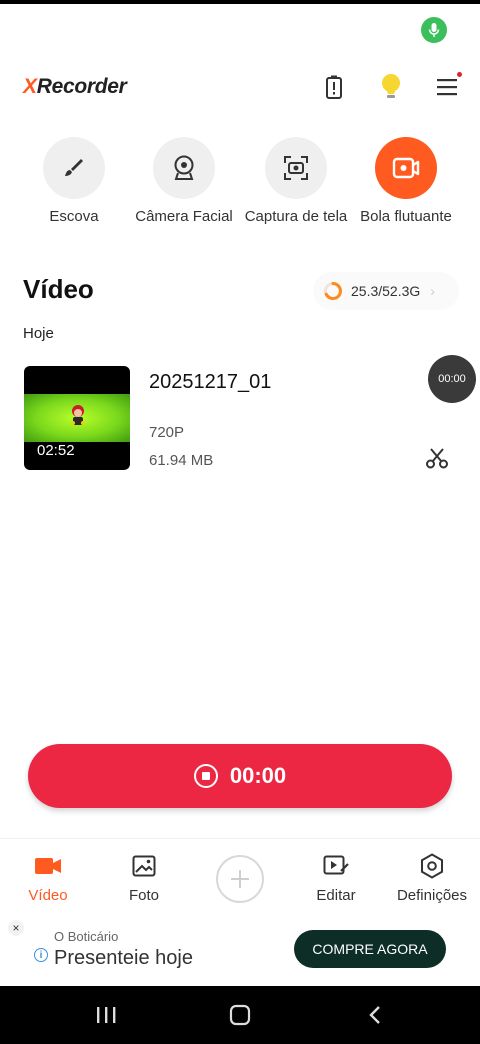 The width and height of the screenshot is (480, 1044). I want to click on video-thumbnail: 02:52, so click(77, 418).